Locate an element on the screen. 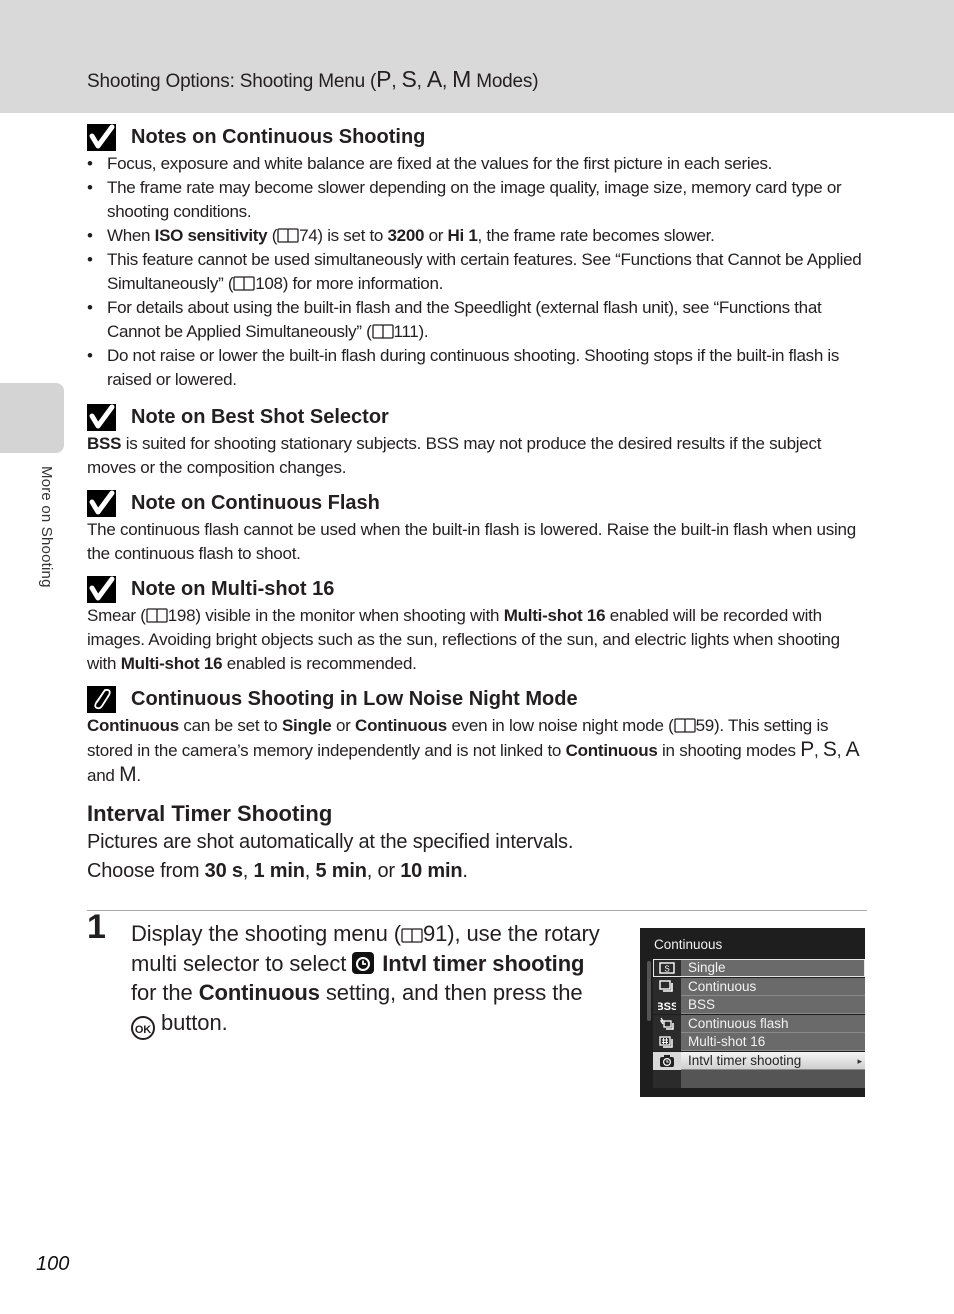 This screenshot has width=954, height=1314. text-run: Choose from is located at coordinates (146, 871).